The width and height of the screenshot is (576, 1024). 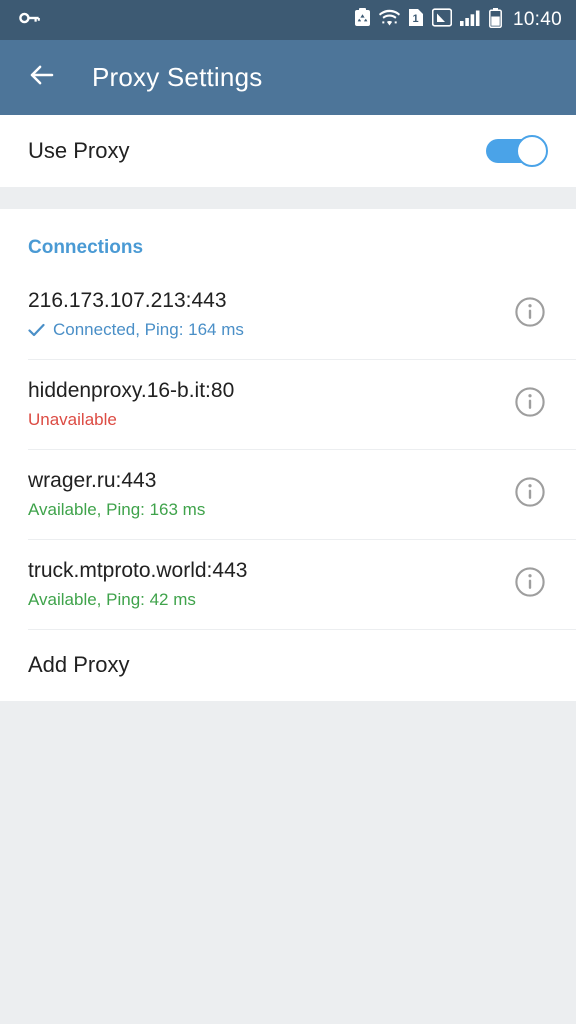 I want to click on use-proxy-card: Use Proxy, so click(x=288, y=151).